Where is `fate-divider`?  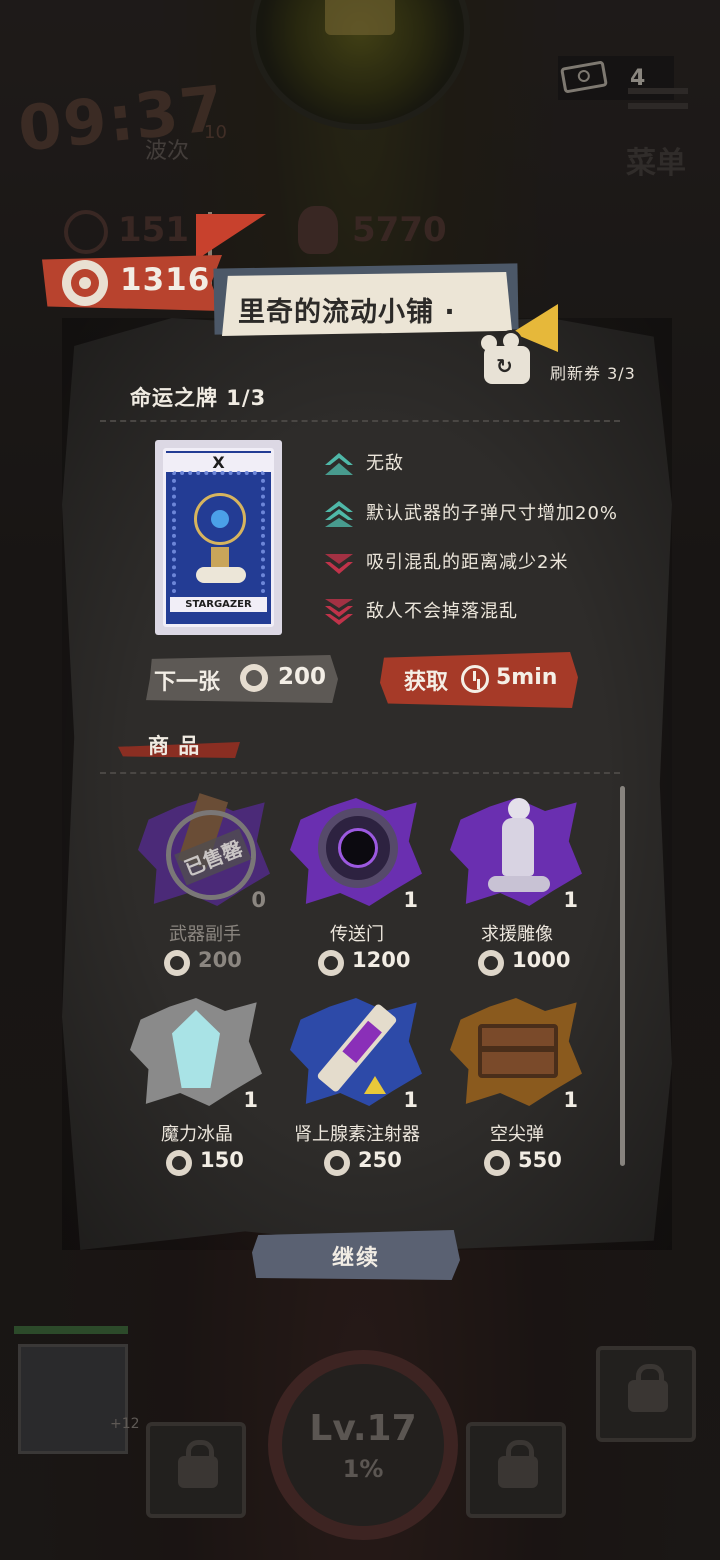
fate-divider is located at coordinates (360, 421).